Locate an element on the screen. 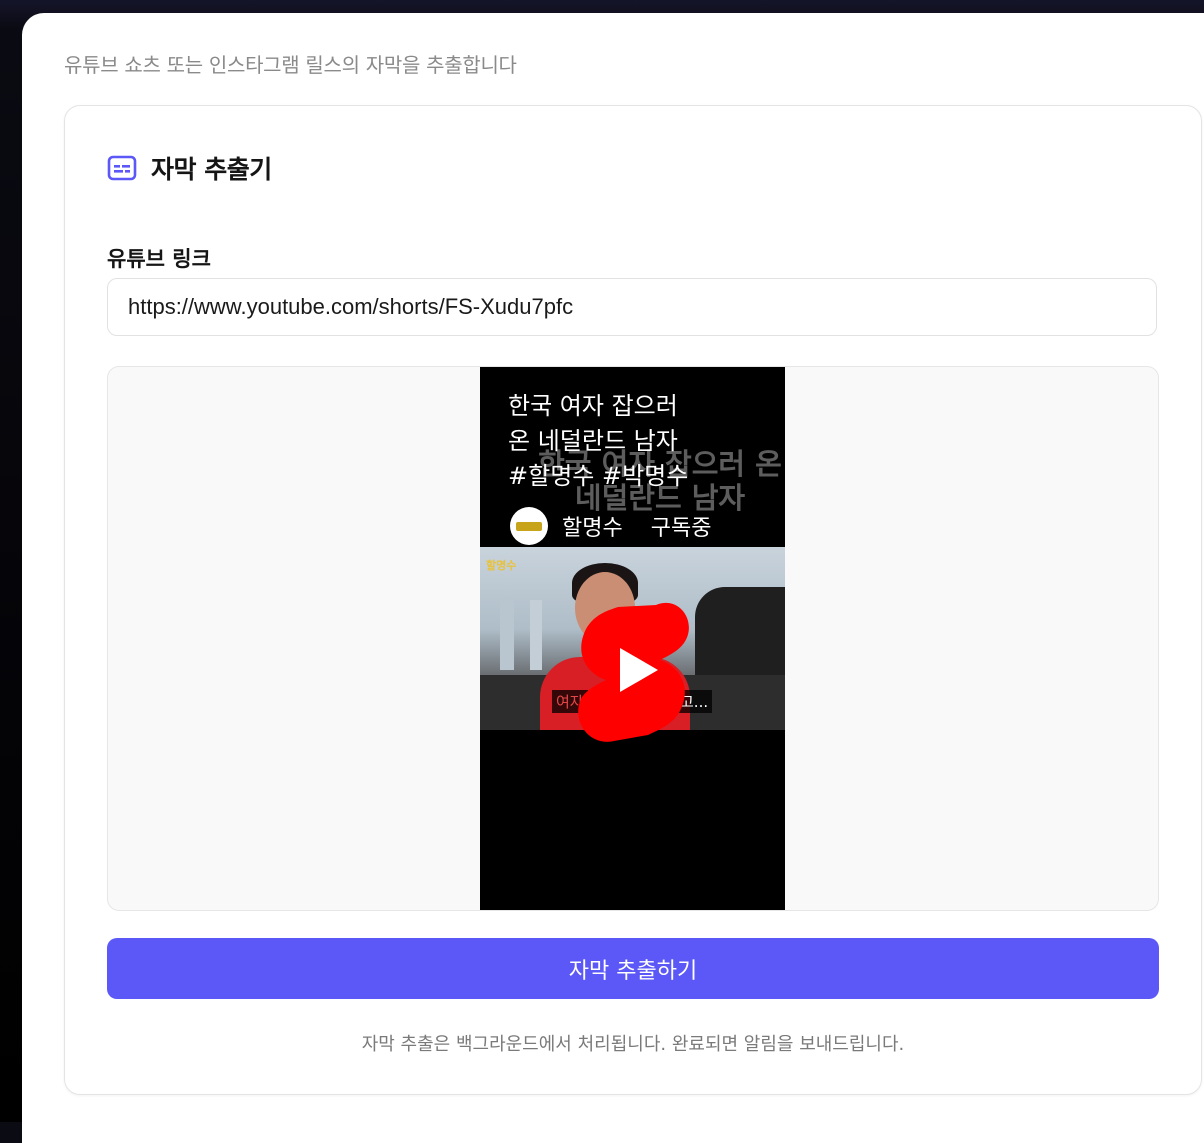 The height and width of the screenshot is (1143, 1204). channel-avatar is located at coordinates (529, 526).